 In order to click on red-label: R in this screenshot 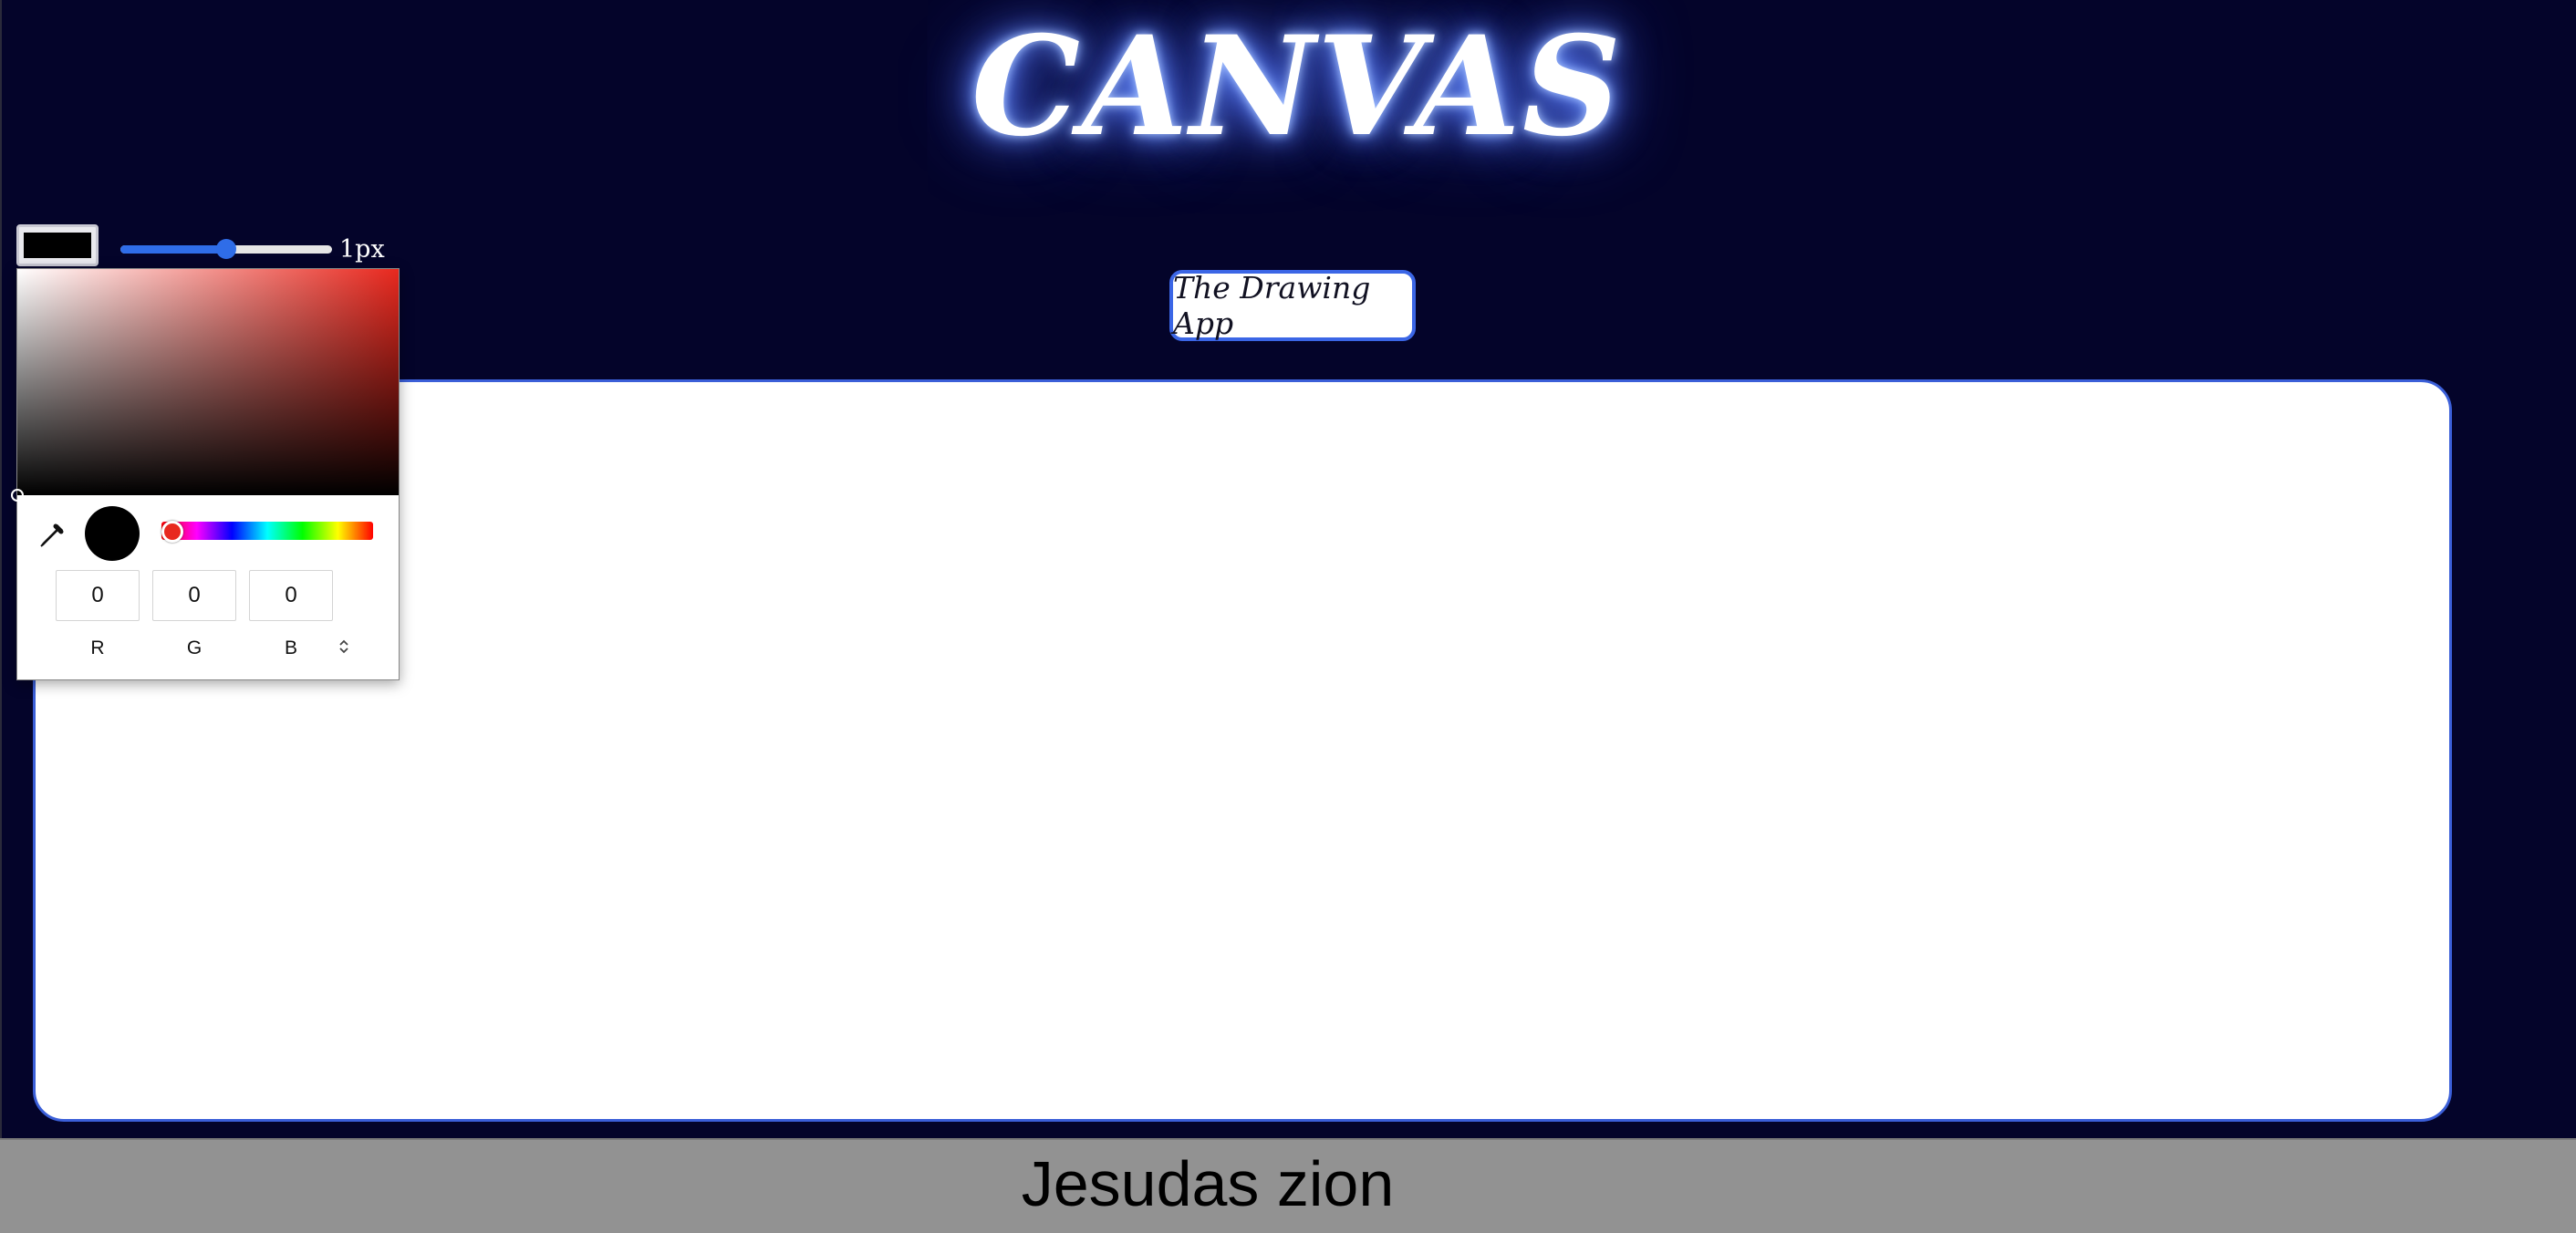, I will do `click(98, 648)`.